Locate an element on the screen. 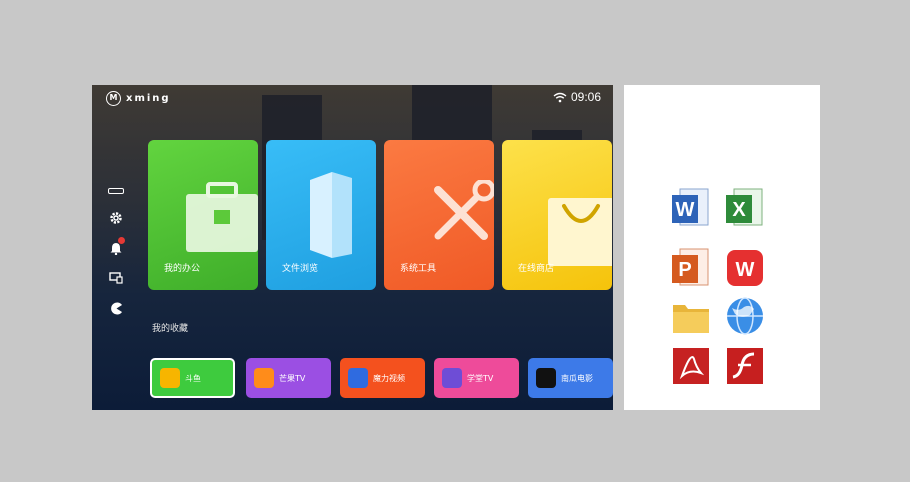  svg-text: X is located at coordinates (739, 210).